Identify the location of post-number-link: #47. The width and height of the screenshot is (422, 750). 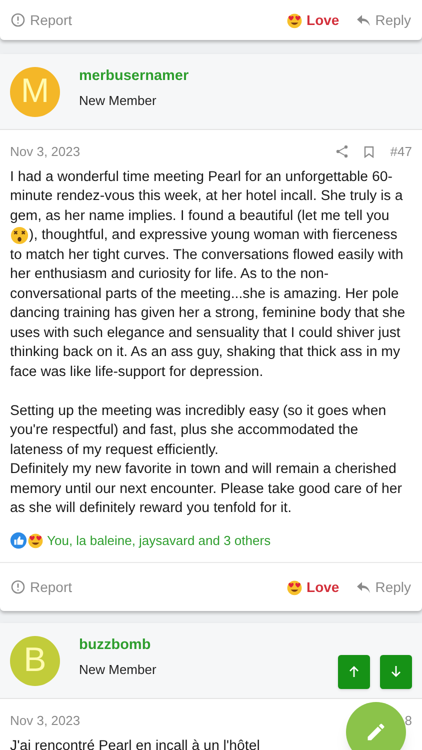
(401, 152).